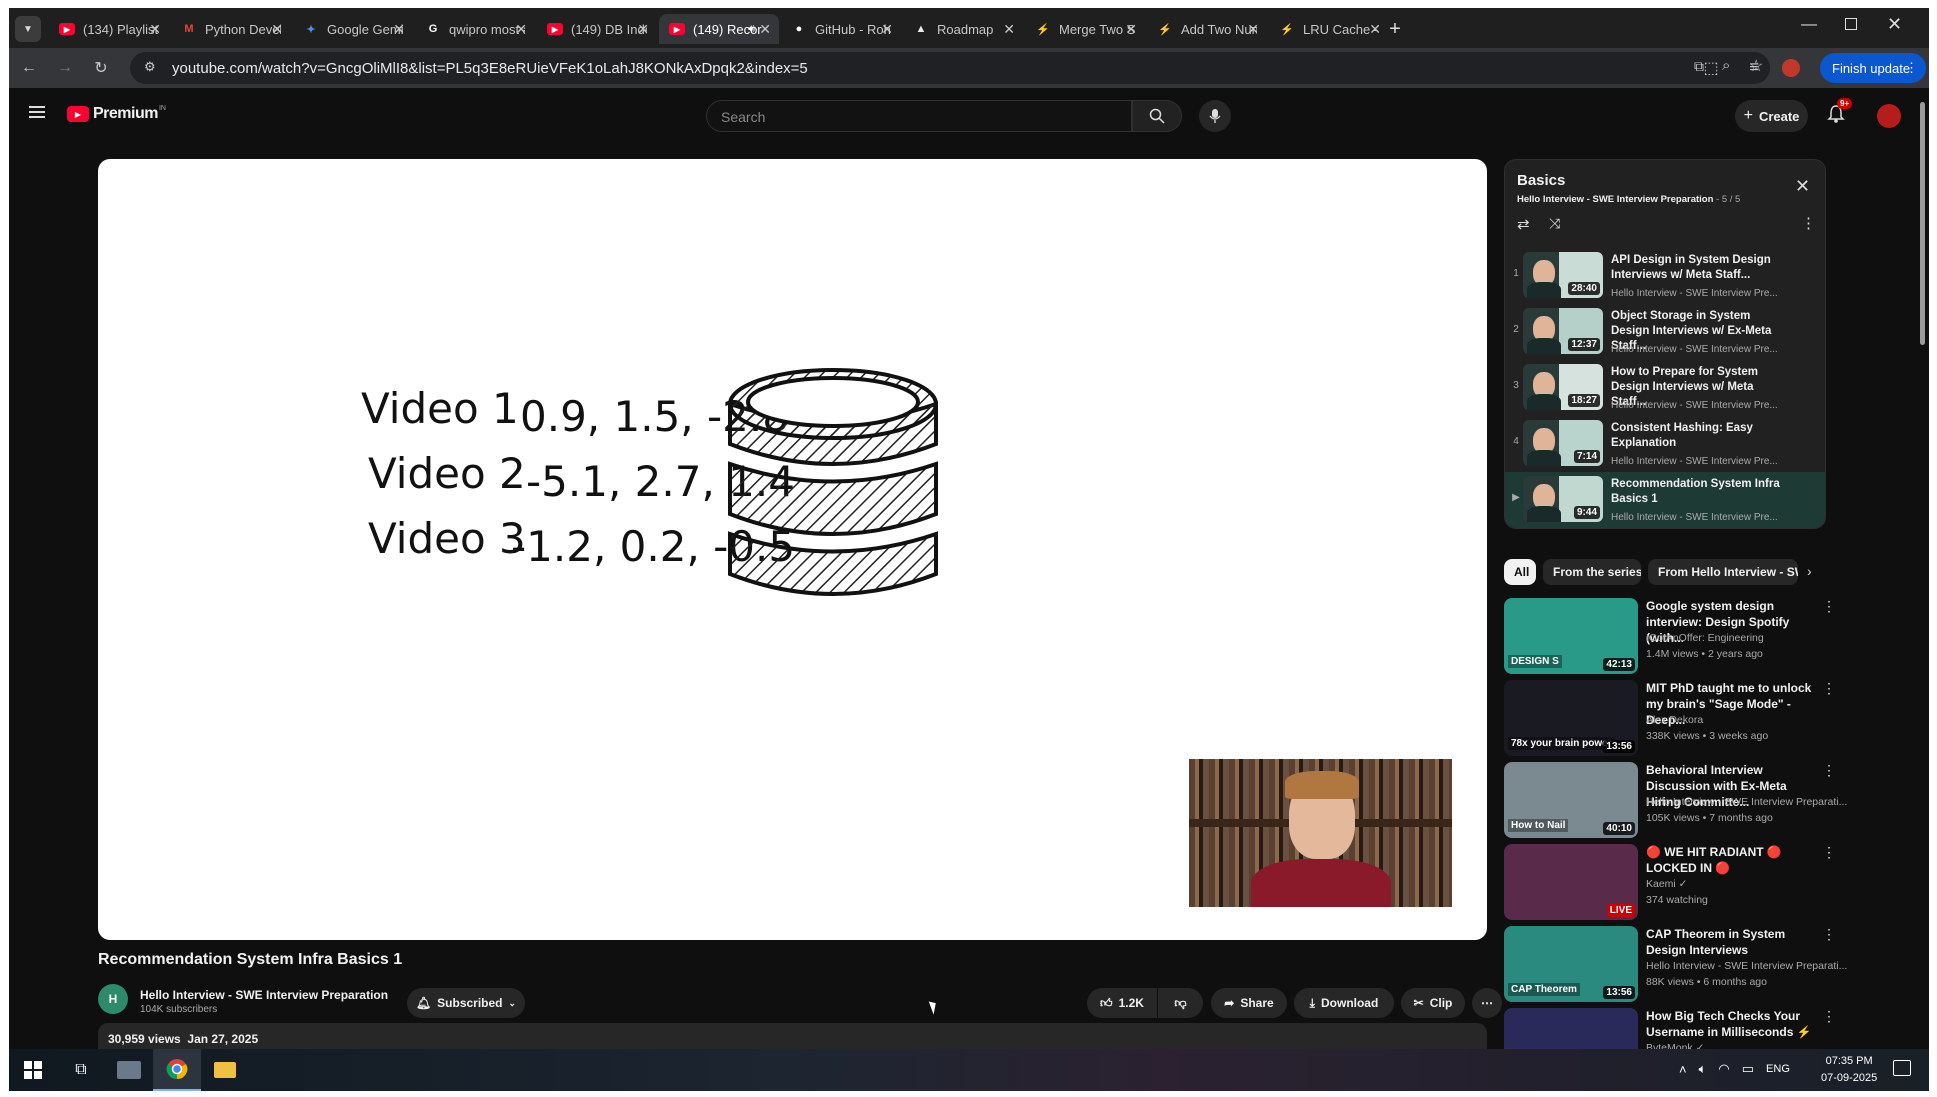  What do you see at coordinates (1344, 1003) in the screenshot?
I see `download-button: ⤓ Download` at bounding box center [1344, 1003].